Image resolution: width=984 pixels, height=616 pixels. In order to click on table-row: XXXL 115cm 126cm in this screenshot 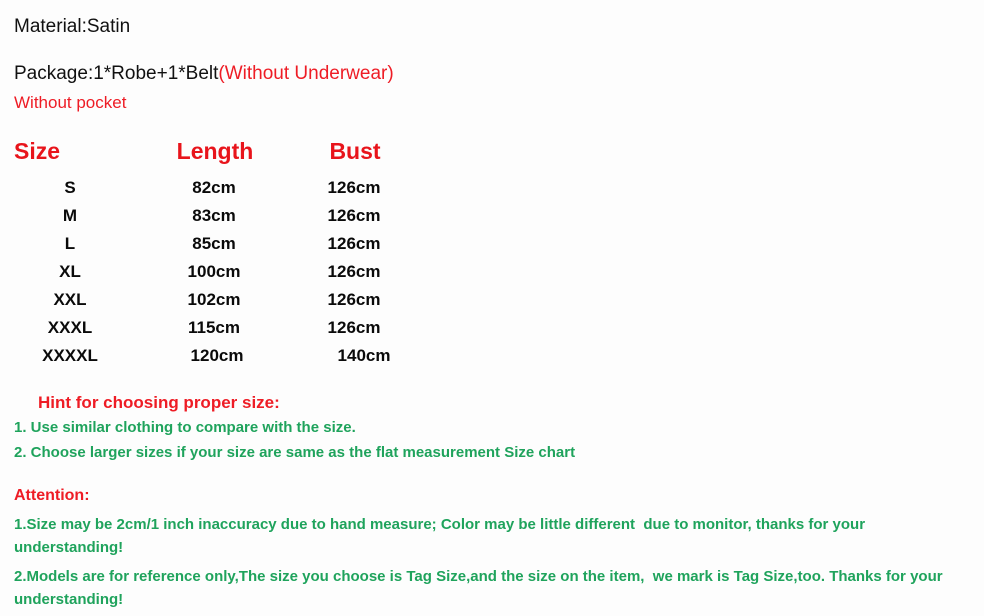, I will do `click(210, 328)`.